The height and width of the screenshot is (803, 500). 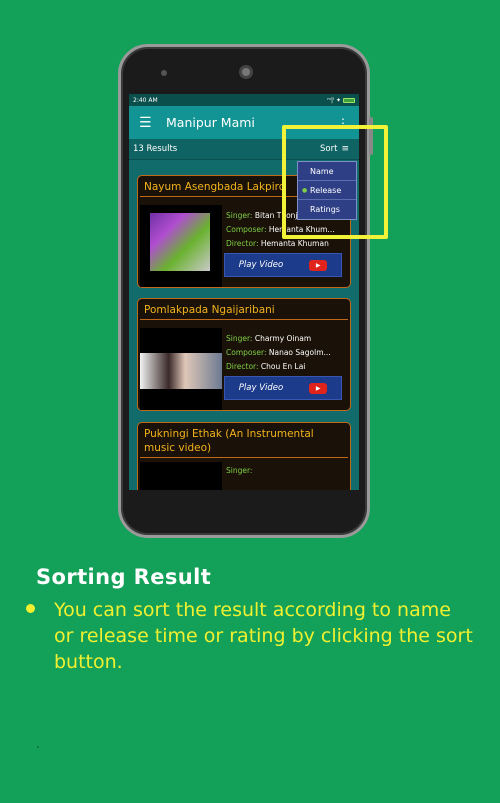 I want to click on singer-row: Singer:, so click(x=287, y=471).